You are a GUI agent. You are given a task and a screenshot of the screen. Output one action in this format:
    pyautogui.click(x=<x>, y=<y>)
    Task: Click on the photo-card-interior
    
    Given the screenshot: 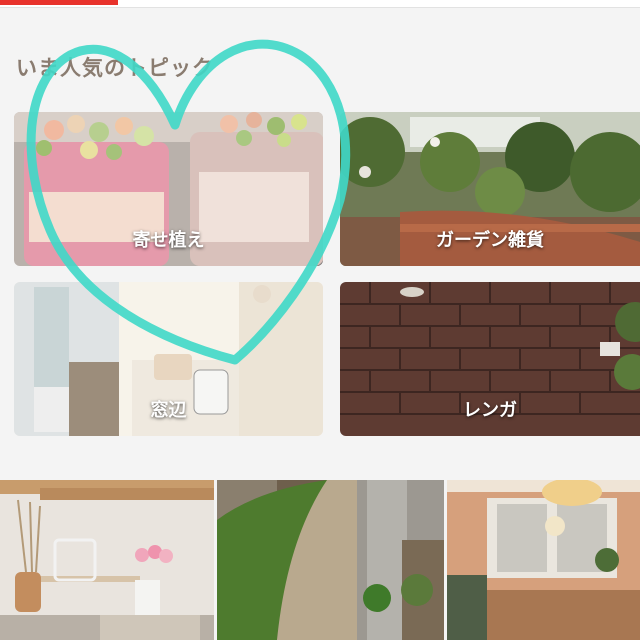 What is the action you would take?
    pyautogui.click(x=107, y=560)
    